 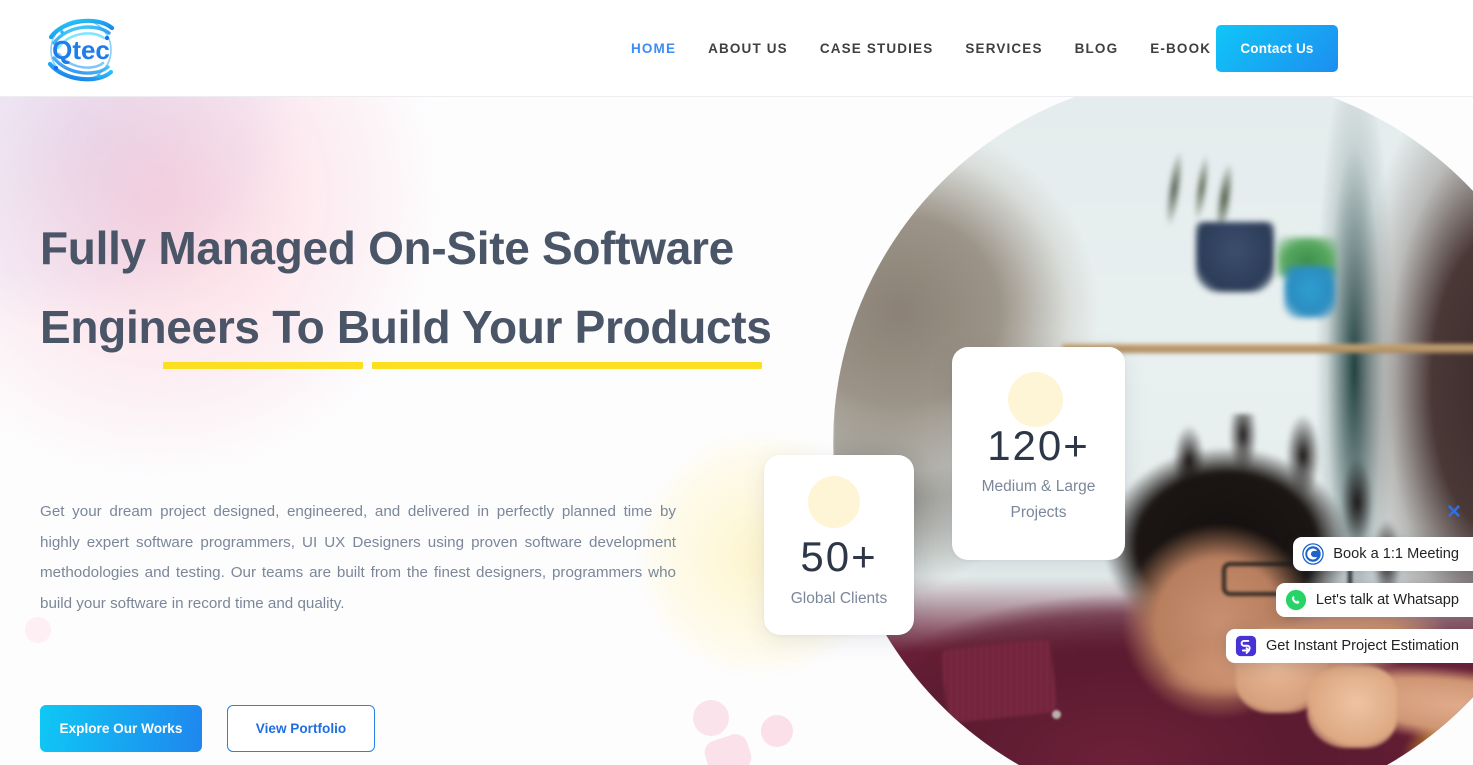 What do you see at coordinates (1362, 646) in the screenshot?
I see `widget-label: Get Instant Project Estimation` at bounding box center [1362, 646].